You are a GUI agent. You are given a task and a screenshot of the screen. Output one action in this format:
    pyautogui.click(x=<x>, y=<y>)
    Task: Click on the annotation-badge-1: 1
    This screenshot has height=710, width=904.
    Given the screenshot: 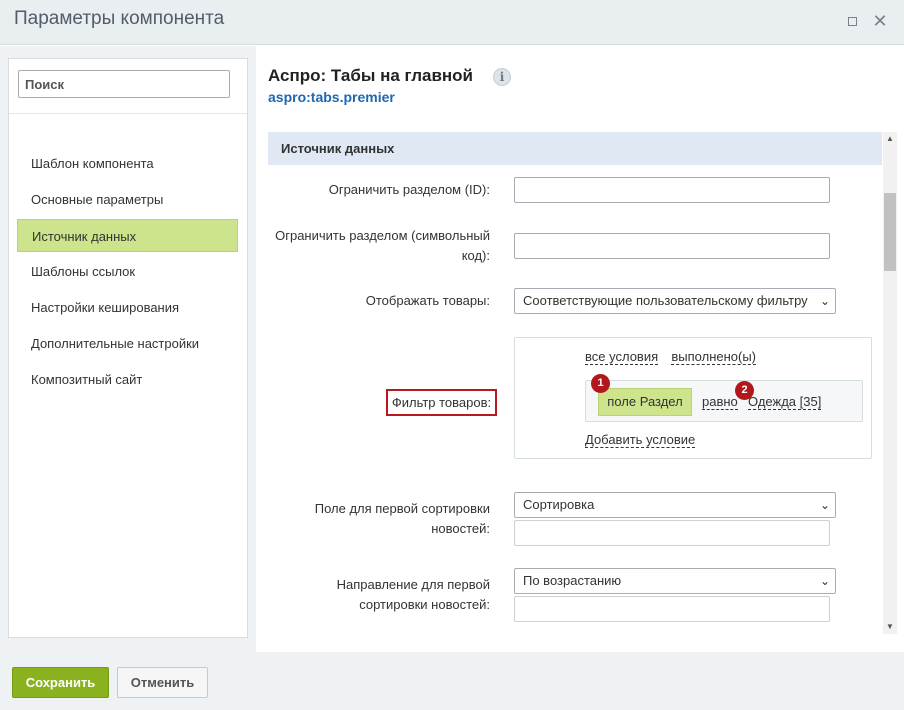 What is the action you would take?
    pyautogui.click(x=600, y=383)
    